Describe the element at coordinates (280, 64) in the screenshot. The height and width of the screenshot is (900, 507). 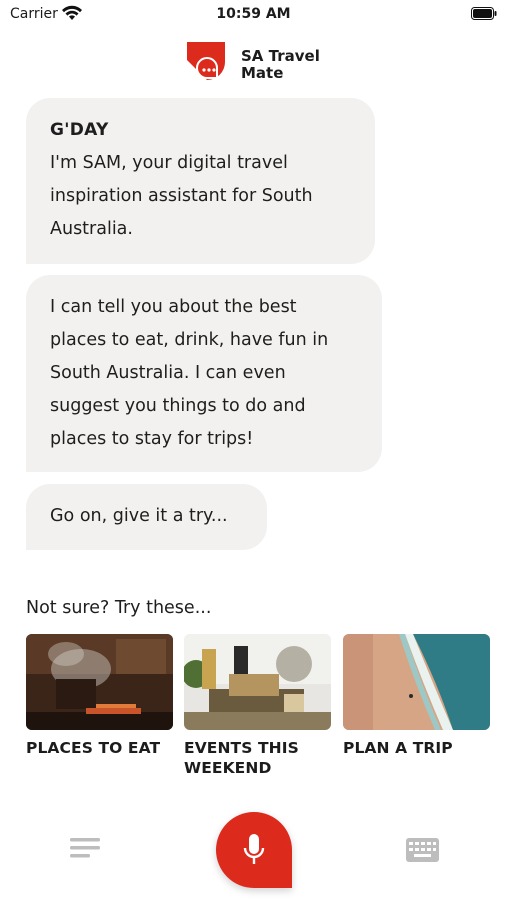
I see `app-title: SA Travel Mate` at that location.